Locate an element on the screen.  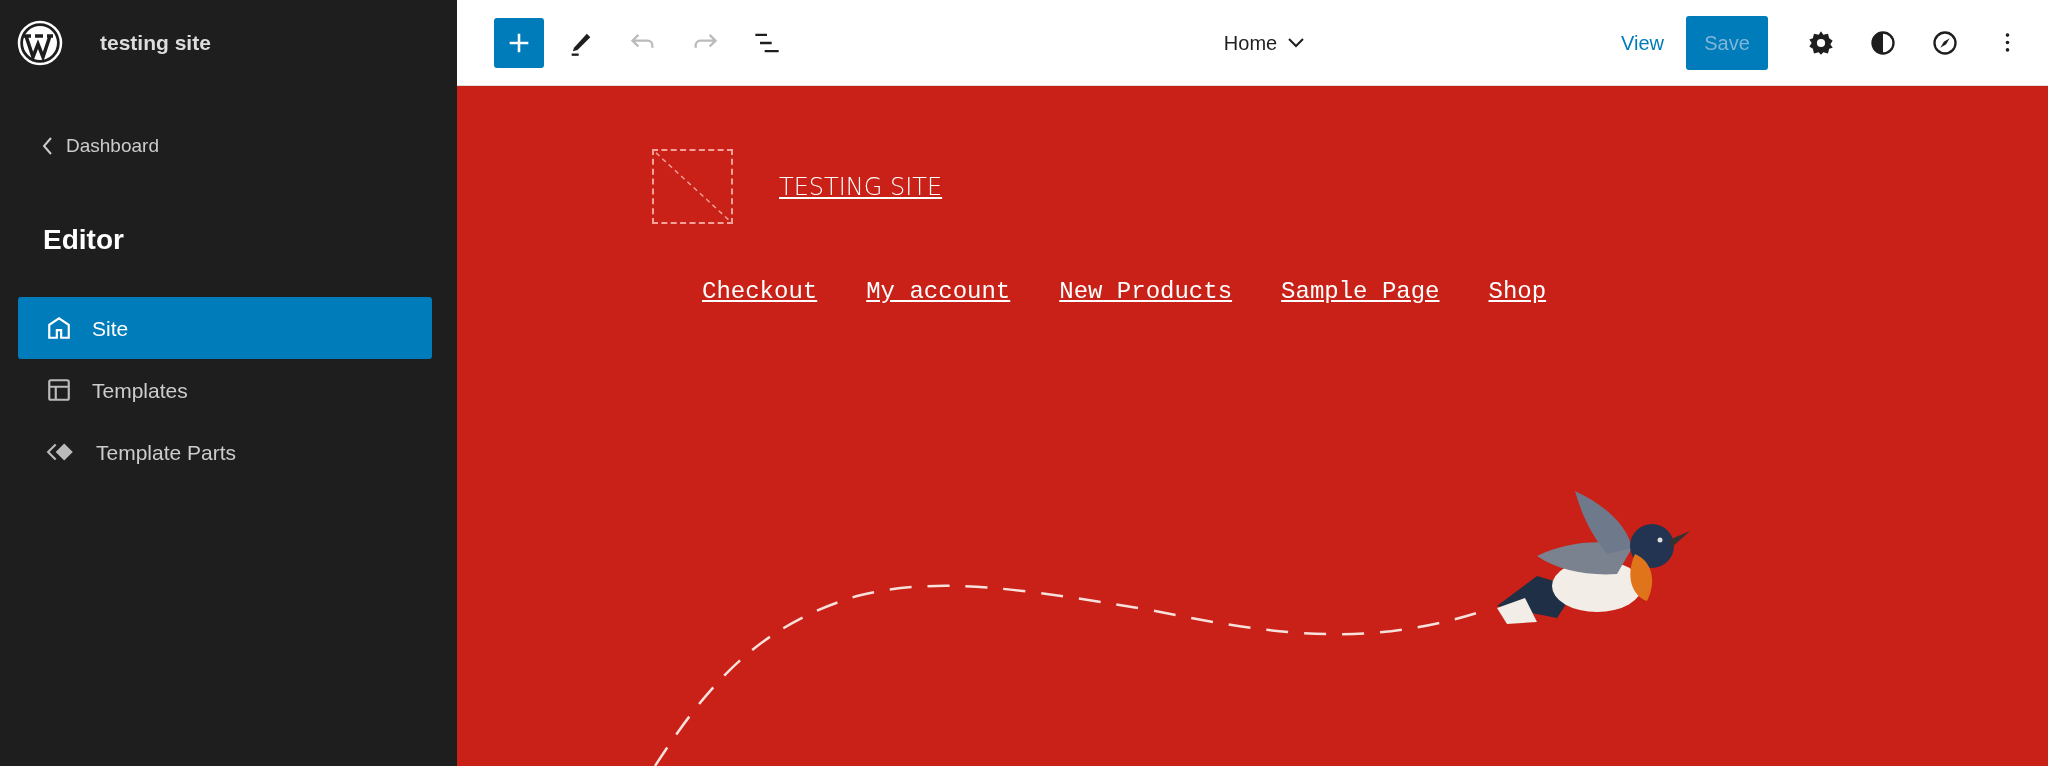
dashboard-link: Dashboard is located at coordinates (100, 146).